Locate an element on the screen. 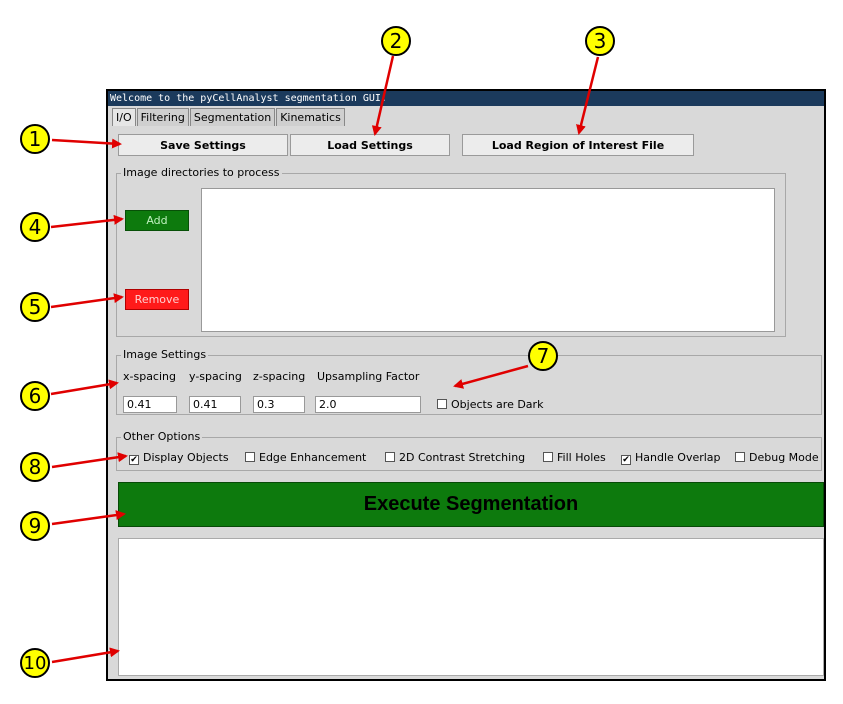  callout-2: 2 is located at coordinates (396, 41).